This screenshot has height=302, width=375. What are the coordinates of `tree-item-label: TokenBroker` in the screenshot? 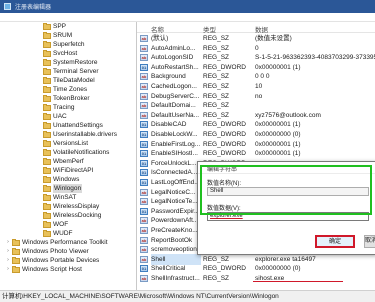 It's located at (71, 98).